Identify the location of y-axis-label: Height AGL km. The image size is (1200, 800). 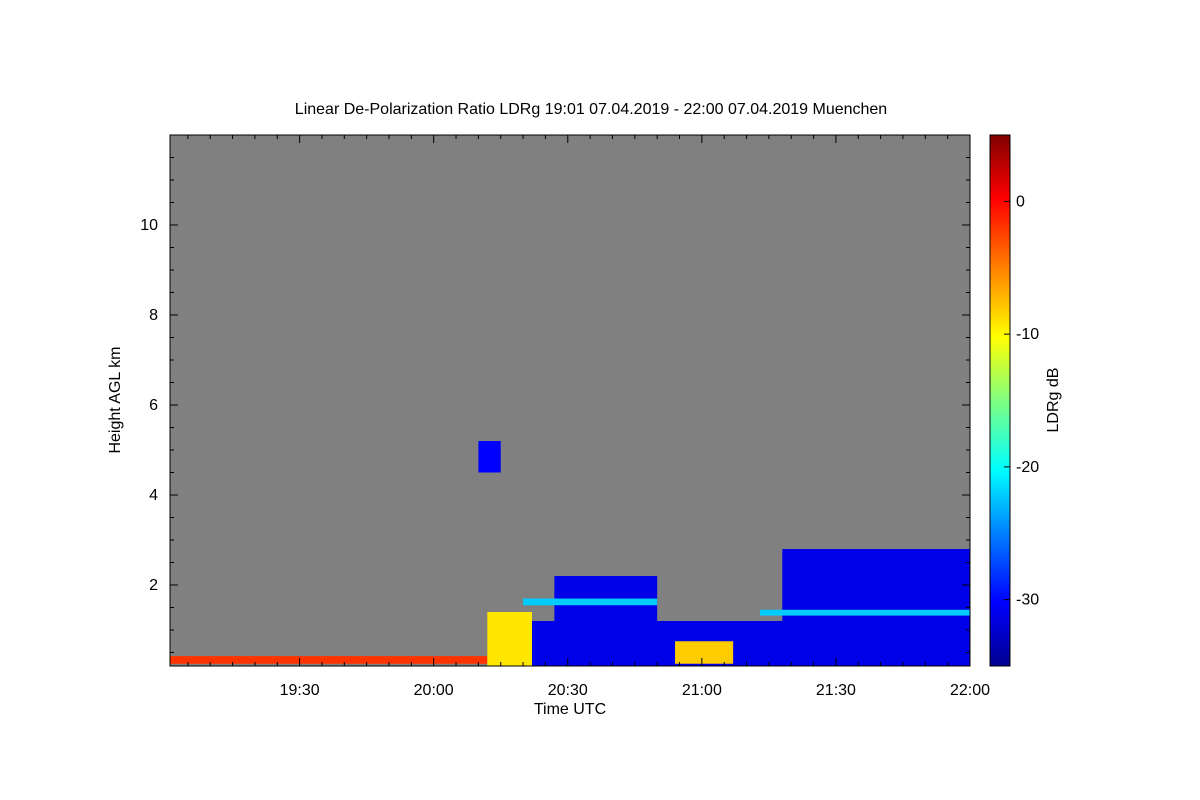
(115, 399).